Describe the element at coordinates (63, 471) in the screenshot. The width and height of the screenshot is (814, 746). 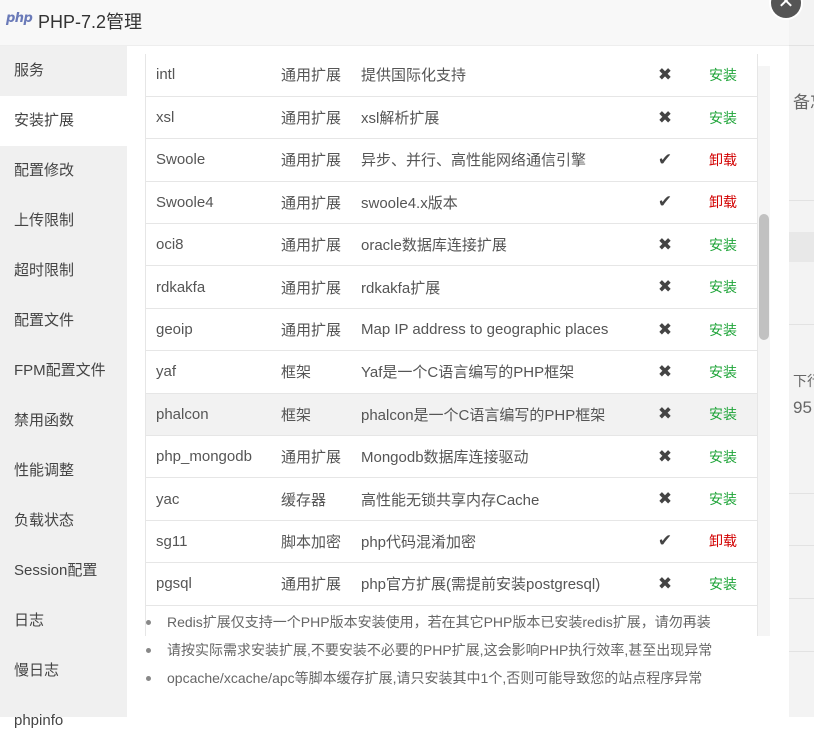
I see `sidebar-item: 性能调整` at that location.